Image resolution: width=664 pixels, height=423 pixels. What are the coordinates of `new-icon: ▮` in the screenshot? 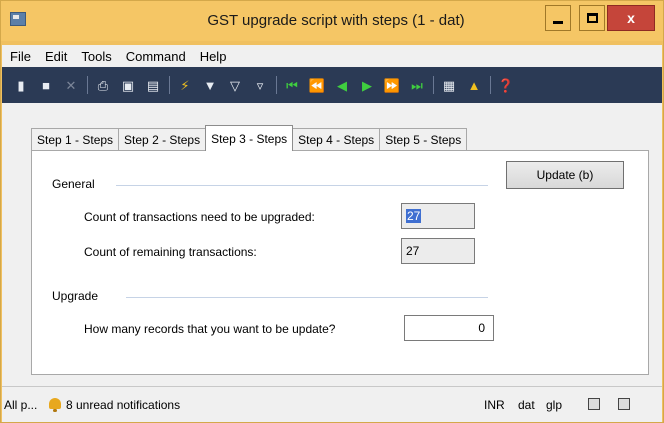 It's located at (21, 85).